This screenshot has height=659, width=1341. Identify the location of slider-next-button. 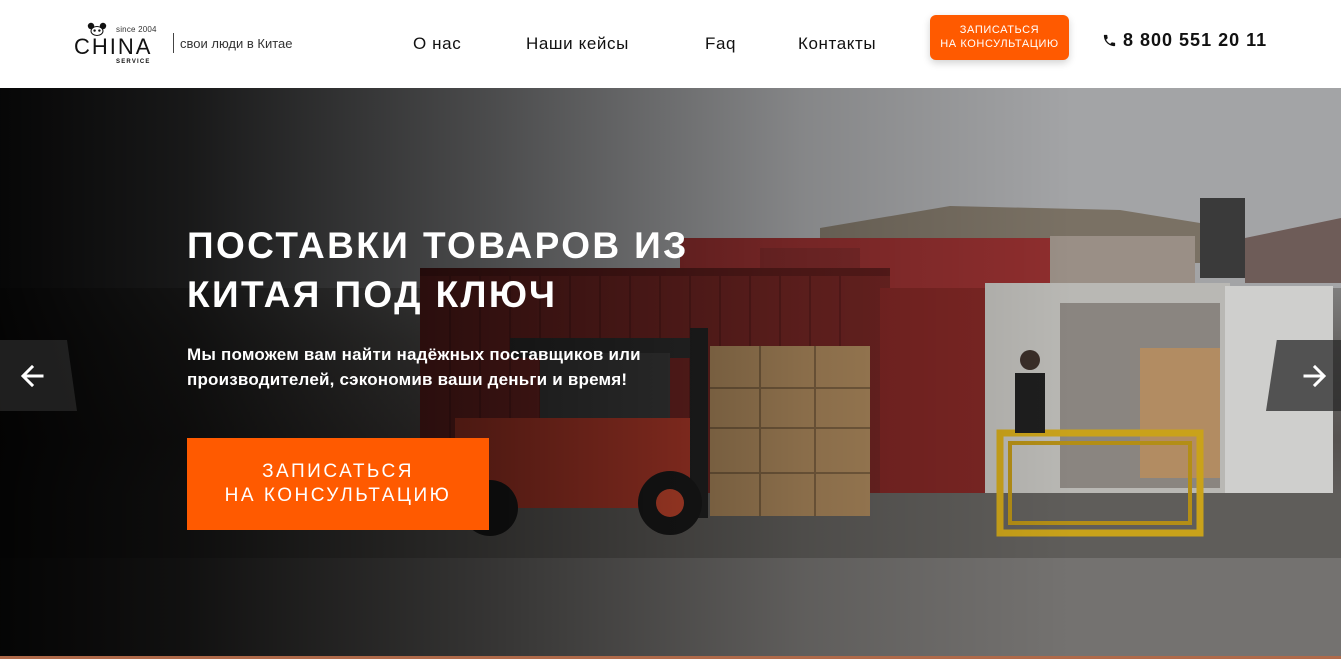
(1303, 375).